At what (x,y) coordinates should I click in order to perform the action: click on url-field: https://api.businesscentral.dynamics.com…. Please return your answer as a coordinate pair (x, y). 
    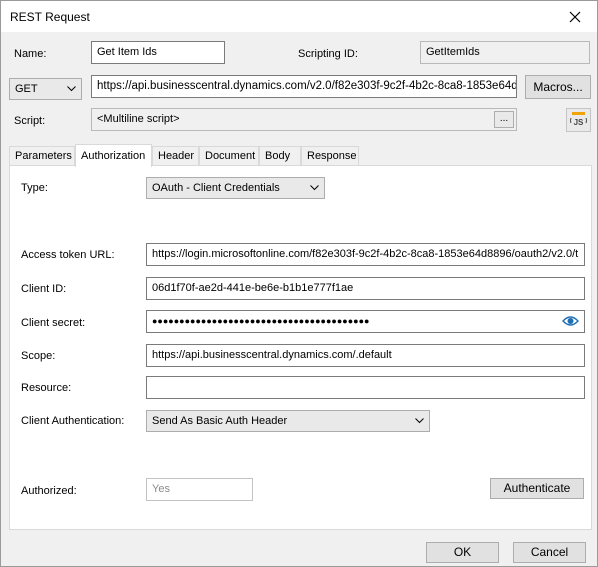
    Looking at the image, I should click on (304, 86).